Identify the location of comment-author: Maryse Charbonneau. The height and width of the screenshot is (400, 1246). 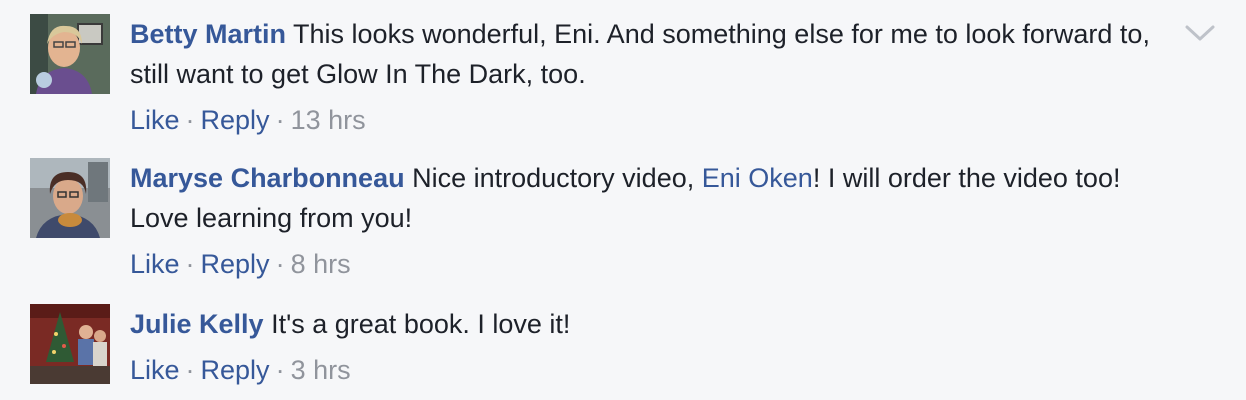
(267, 178).